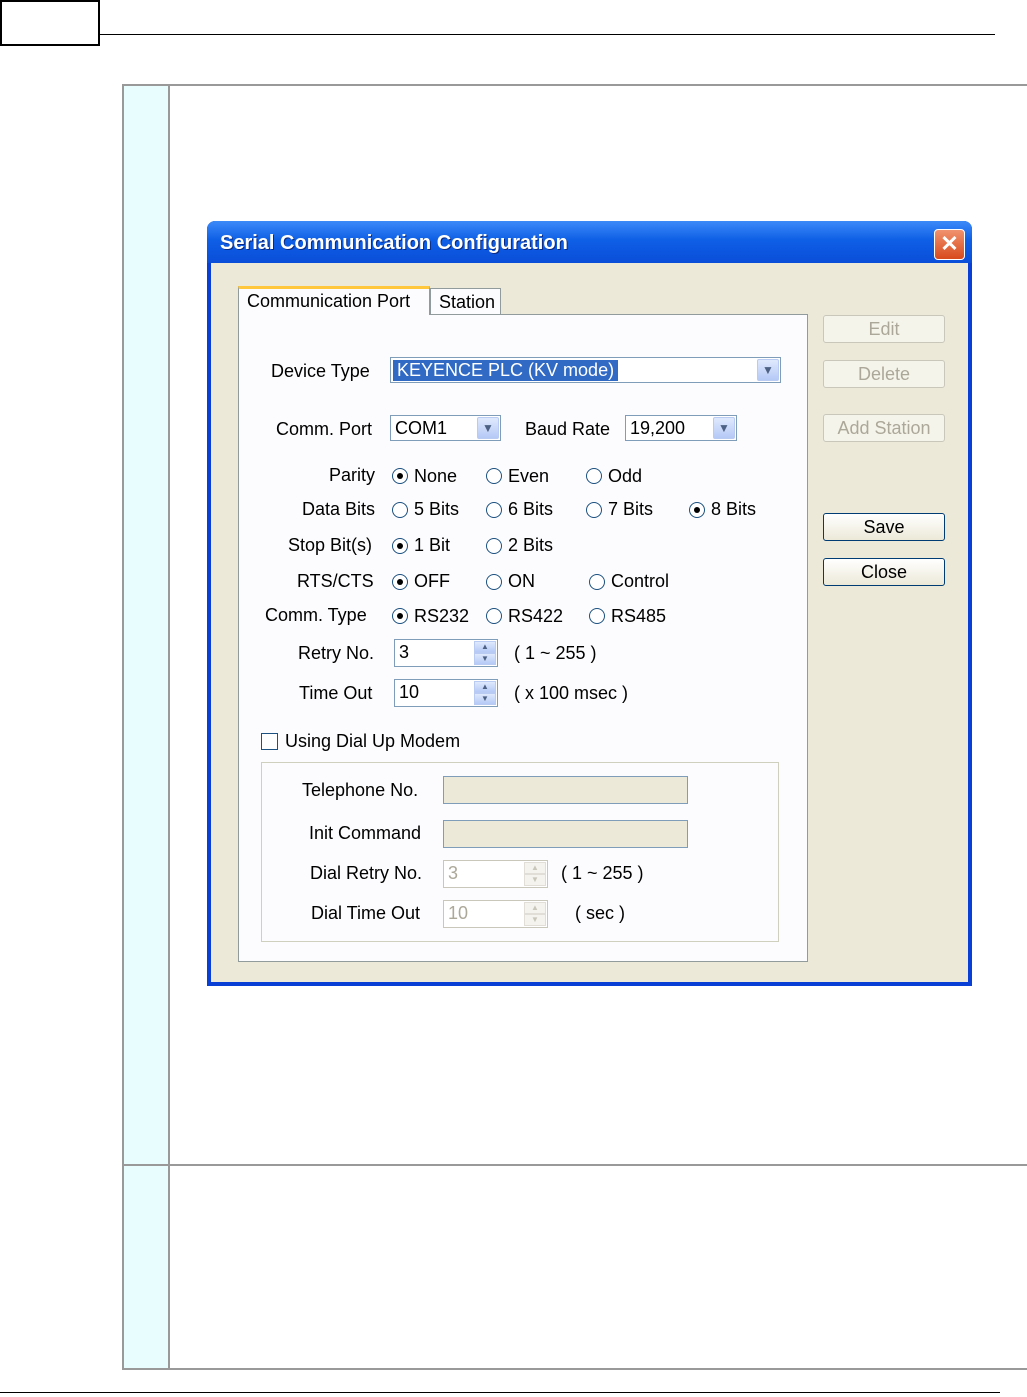  Describe the element at coordinates (565, 834) in the screenshot. I see `init-command-field` at that location.